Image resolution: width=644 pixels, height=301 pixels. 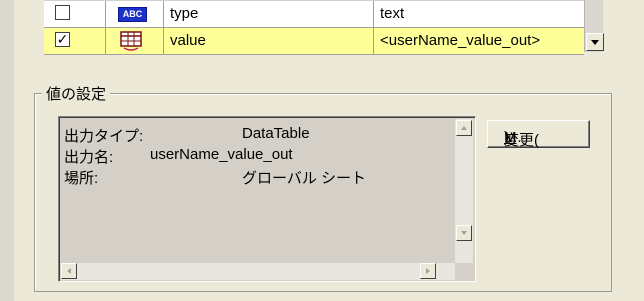 I want to click on chevron-down-icon, so click(x=595, y=42).